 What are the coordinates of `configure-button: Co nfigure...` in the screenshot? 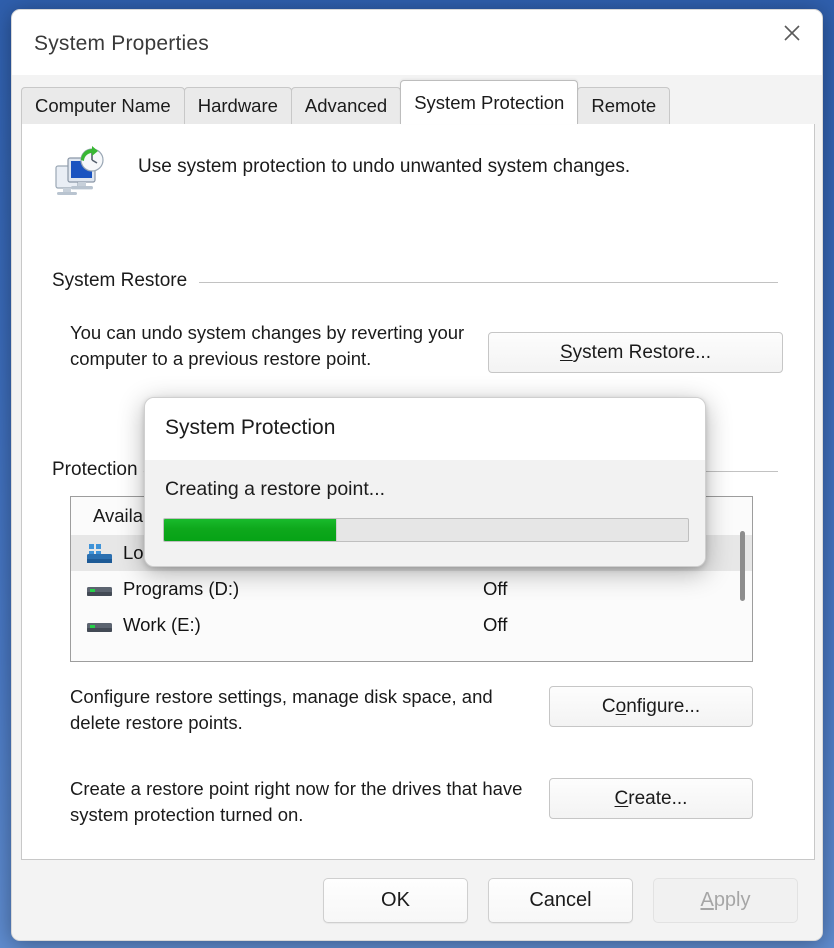 It's located at (651, 706).